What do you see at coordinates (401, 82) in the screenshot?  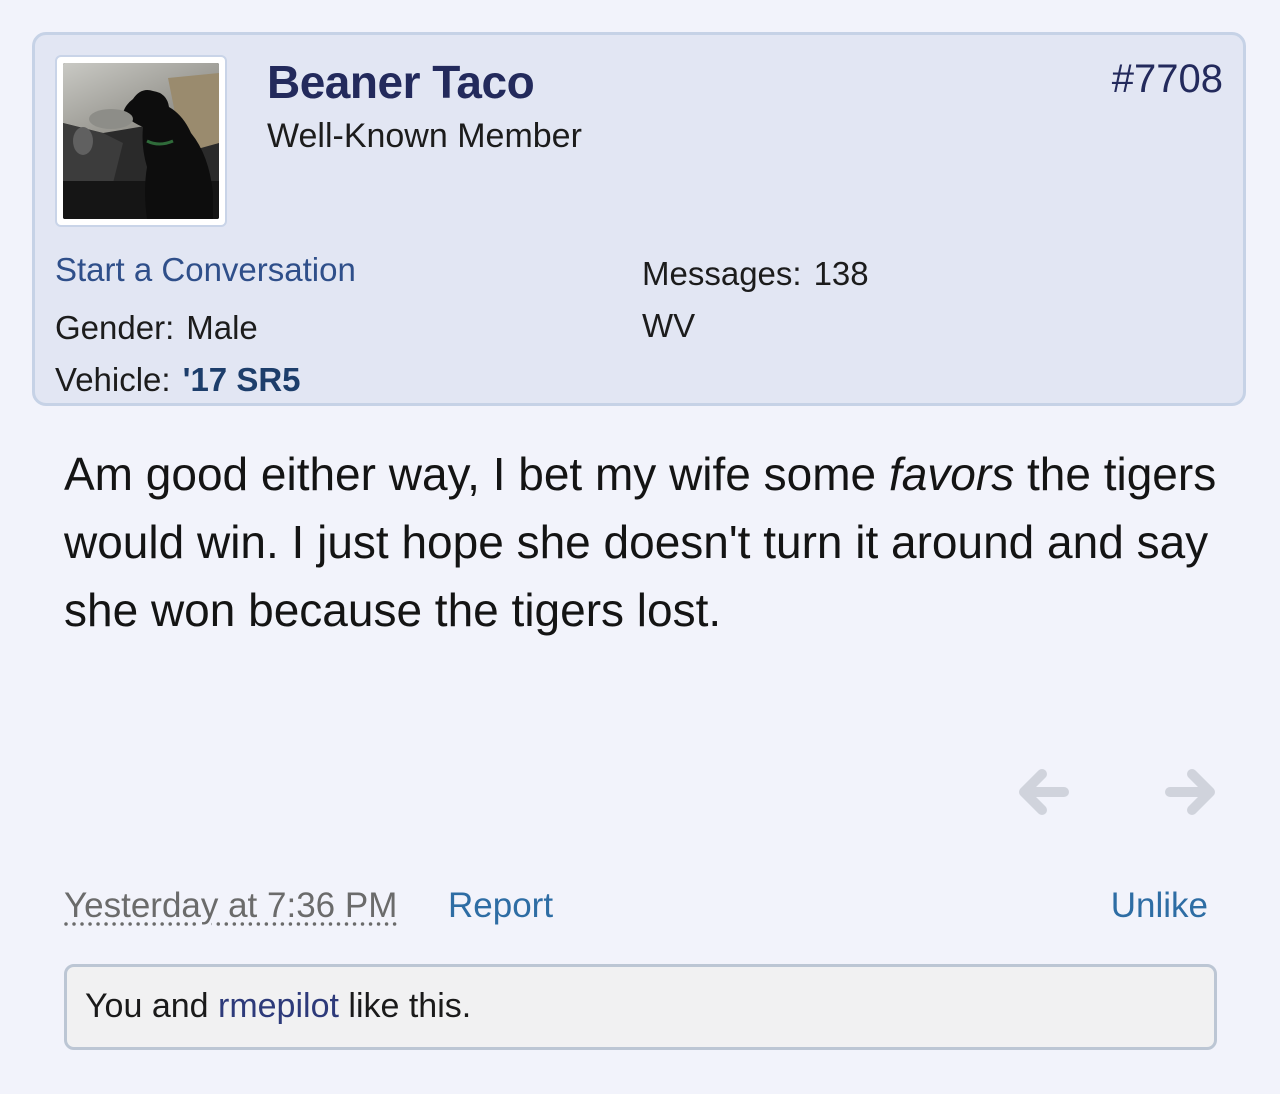 I see `author-name: Beaner Taco` at bounding box center [401, 82].